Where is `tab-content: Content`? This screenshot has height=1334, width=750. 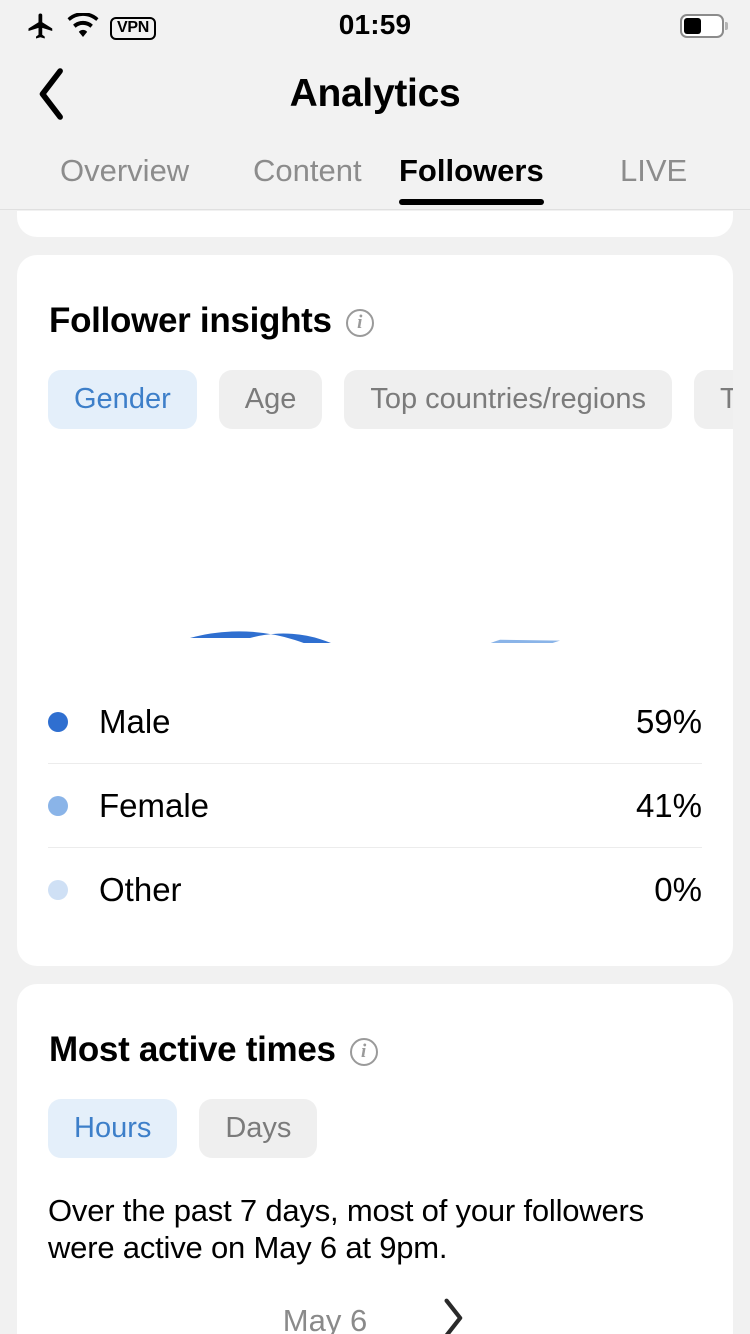
tab-content: Content is located at coordinates (307, 179).